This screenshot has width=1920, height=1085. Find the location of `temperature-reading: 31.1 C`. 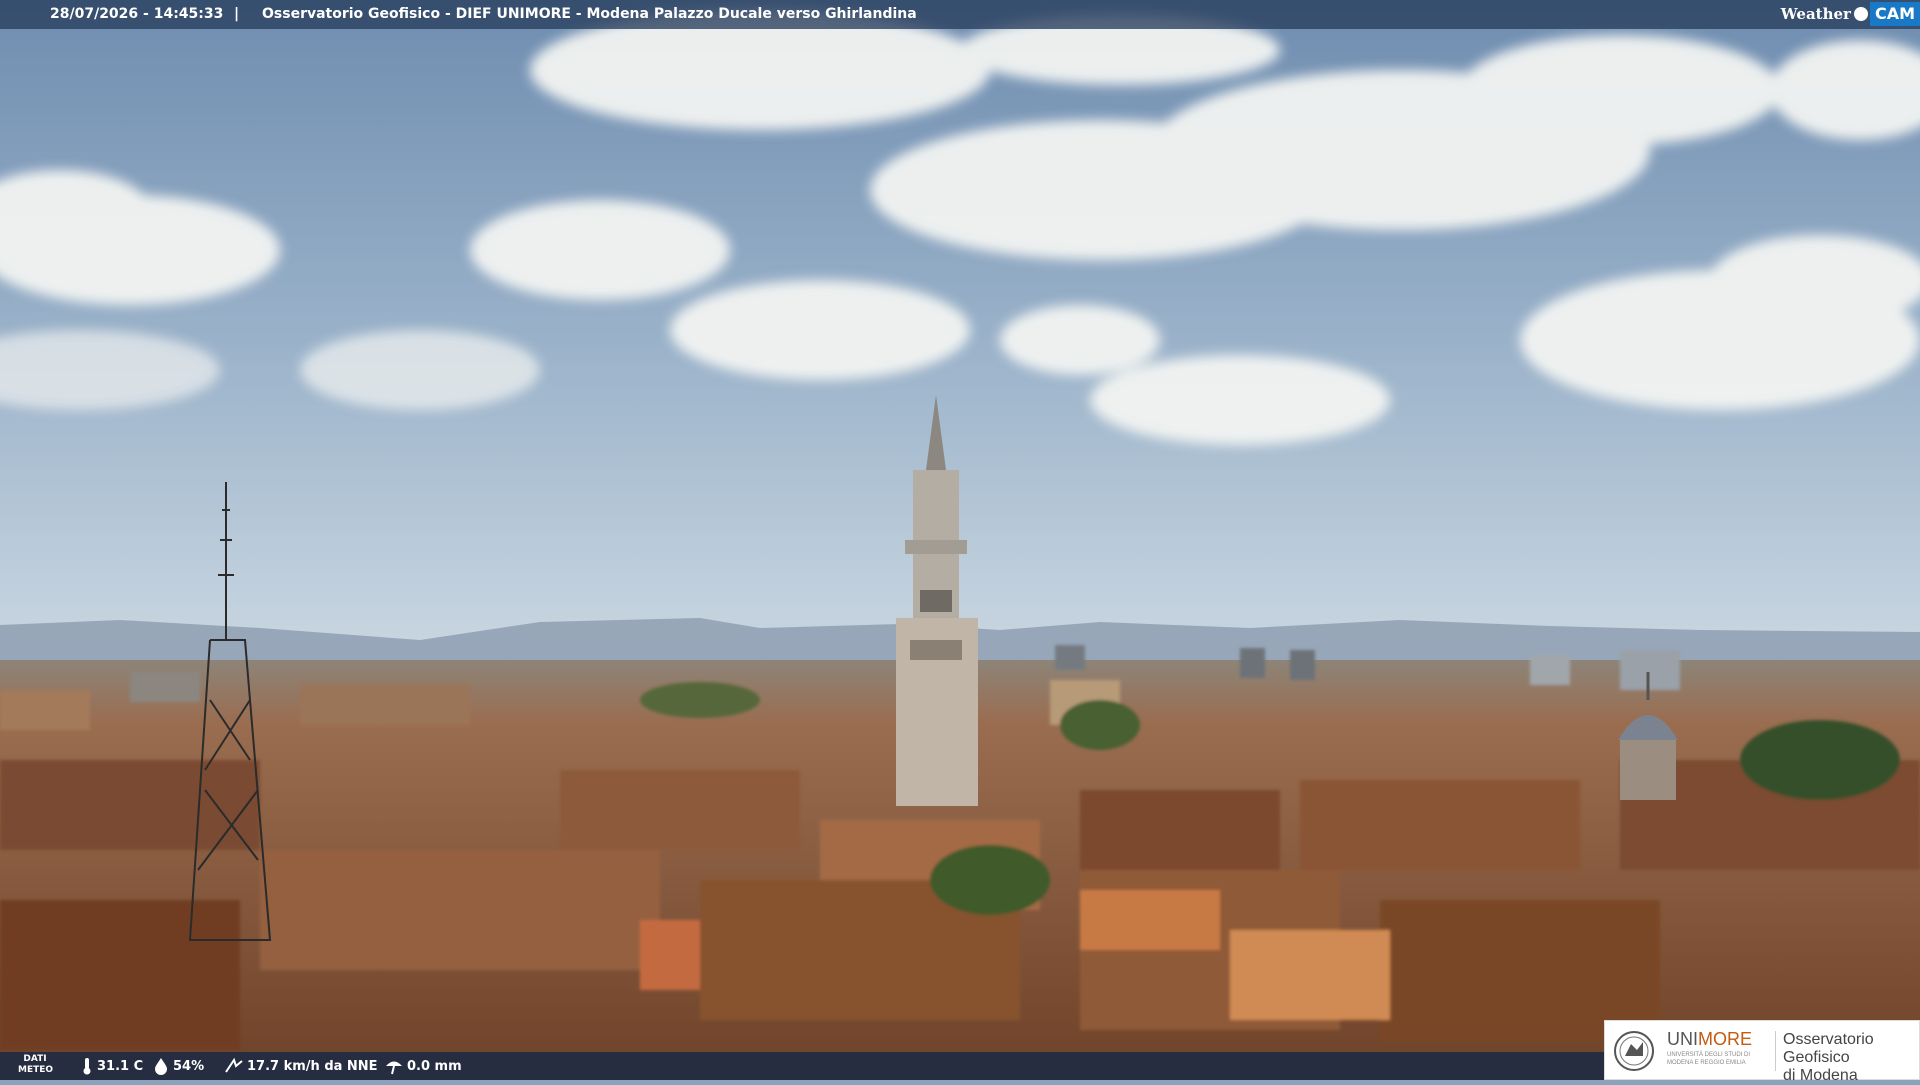

temperature-reading: 31.1 C is located at coordinates (111, 1066).